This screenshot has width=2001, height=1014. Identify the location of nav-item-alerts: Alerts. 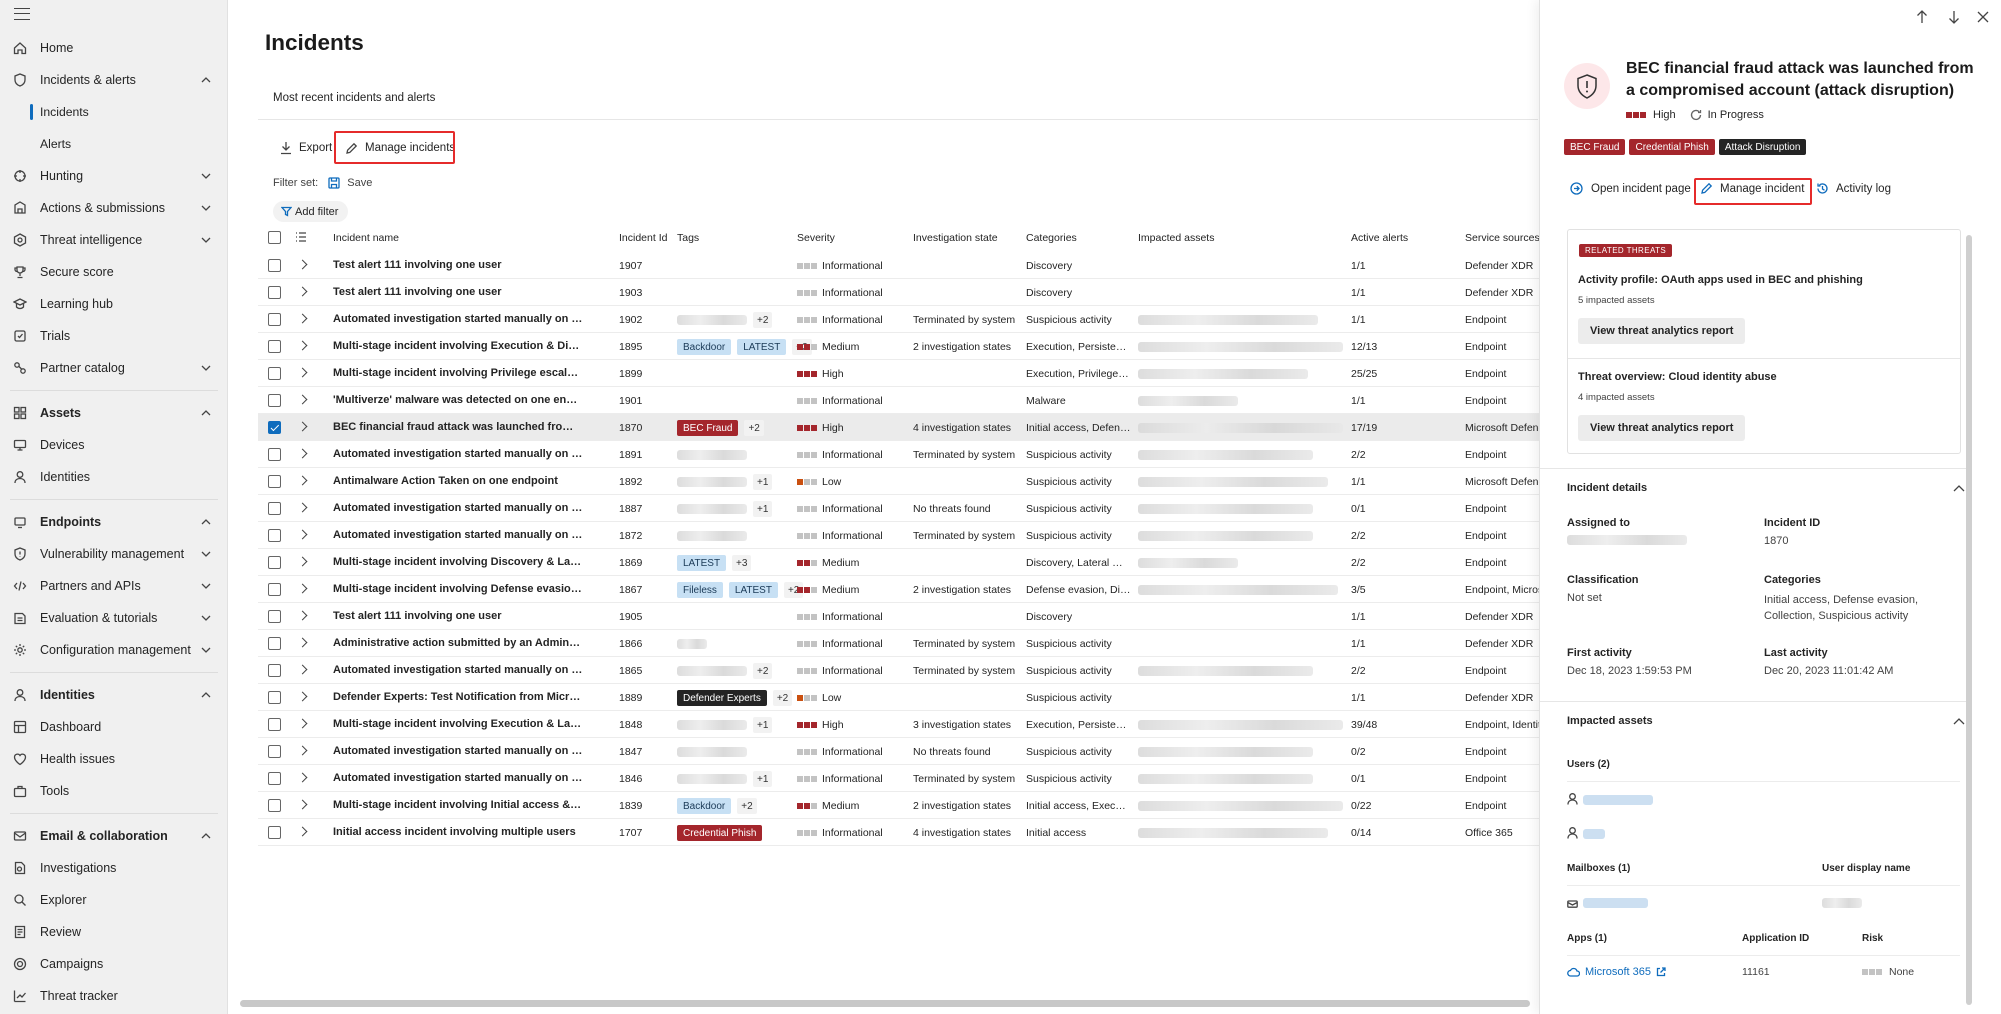
(113, 144).